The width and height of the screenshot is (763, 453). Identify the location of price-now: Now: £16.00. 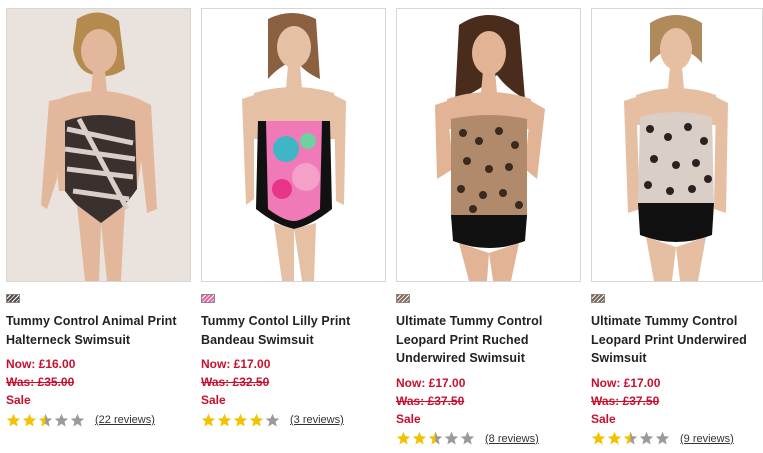
(41, 364).